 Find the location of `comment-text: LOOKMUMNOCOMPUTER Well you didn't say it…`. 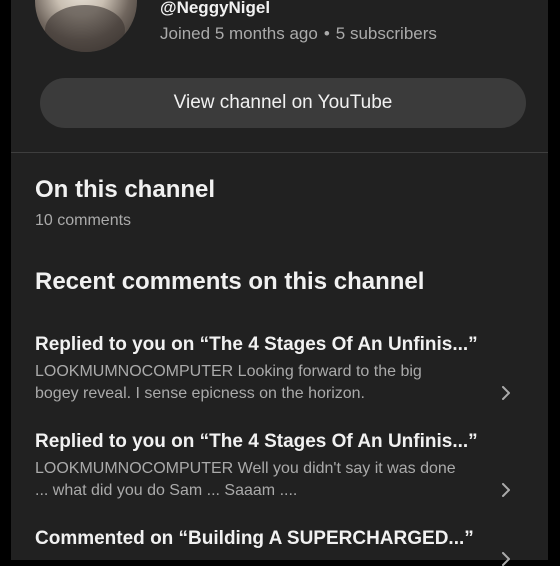

comment-text: LOOKMUMNOCOMPUTER Well you didn't say it… is located at coordinates (255, 480).